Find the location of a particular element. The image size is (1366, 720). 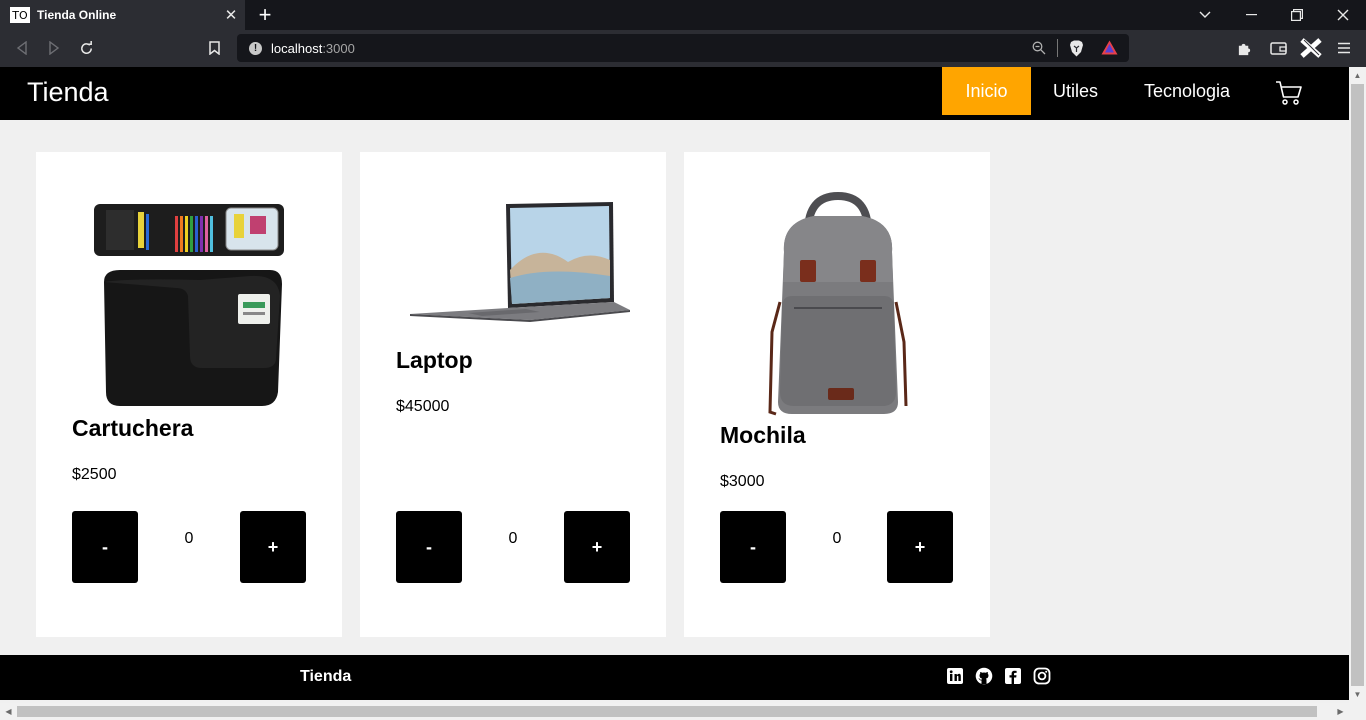

footer-brand: Tienda is located at coordinates (326, 676).